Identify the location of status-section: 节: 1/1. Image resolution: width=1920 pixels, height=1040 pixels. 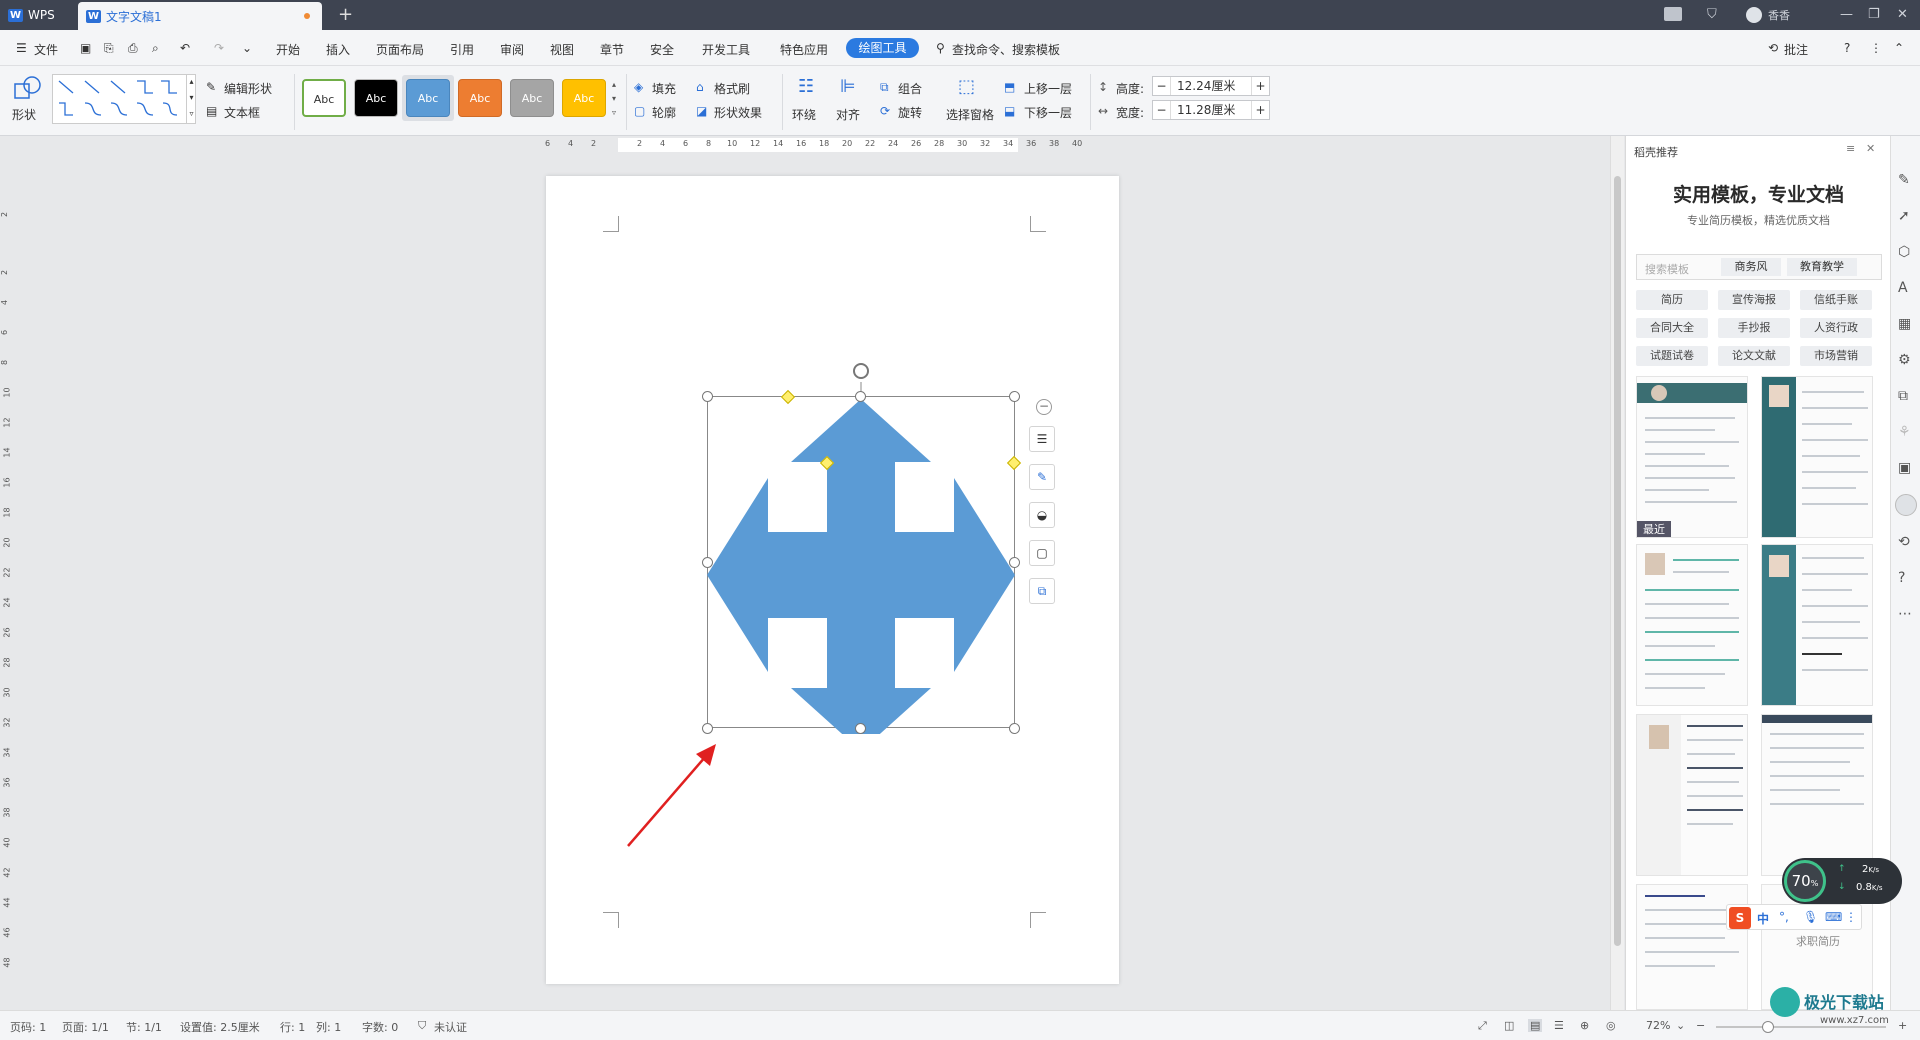
(144, 1027).